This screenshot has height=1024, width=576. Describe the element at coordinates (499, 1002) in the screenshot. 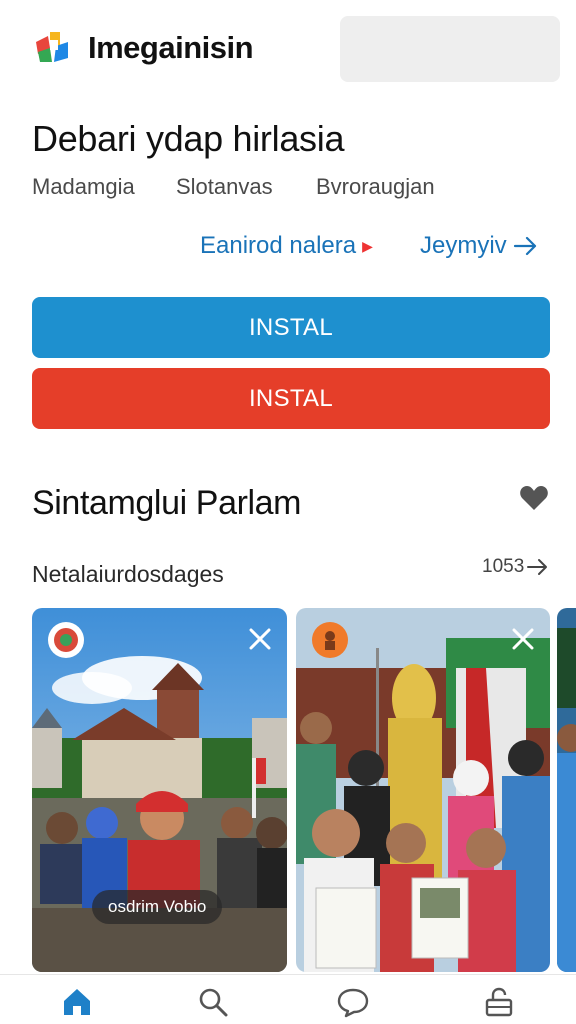

I see `lock-icon` at that location.